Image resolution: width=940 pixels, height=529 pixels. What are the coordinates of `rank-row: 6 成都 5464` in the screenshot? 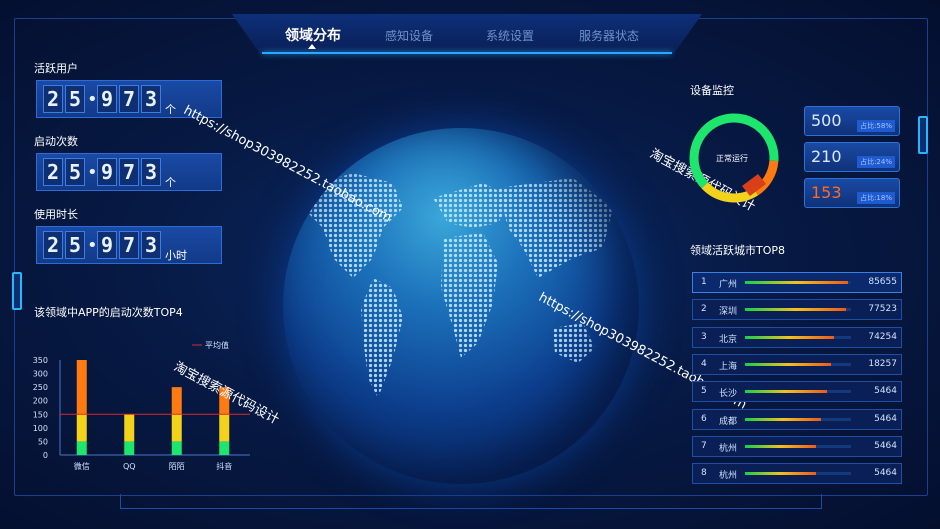 It's located at (797, 419).